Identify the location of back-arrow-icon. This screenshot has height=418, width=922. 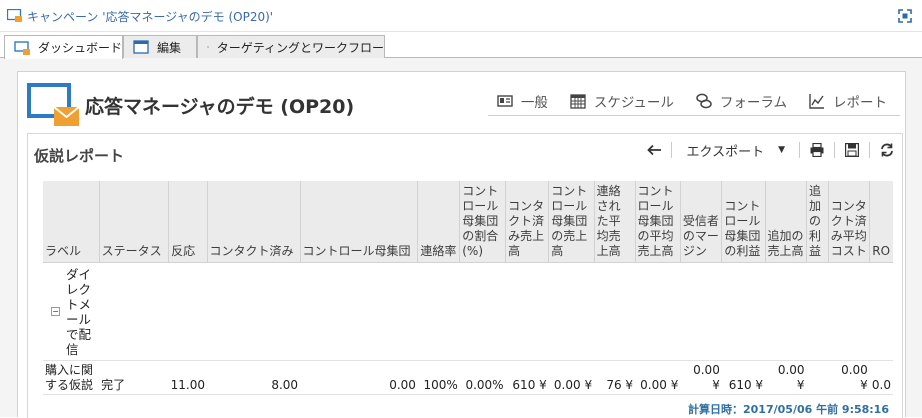
(654, 150).